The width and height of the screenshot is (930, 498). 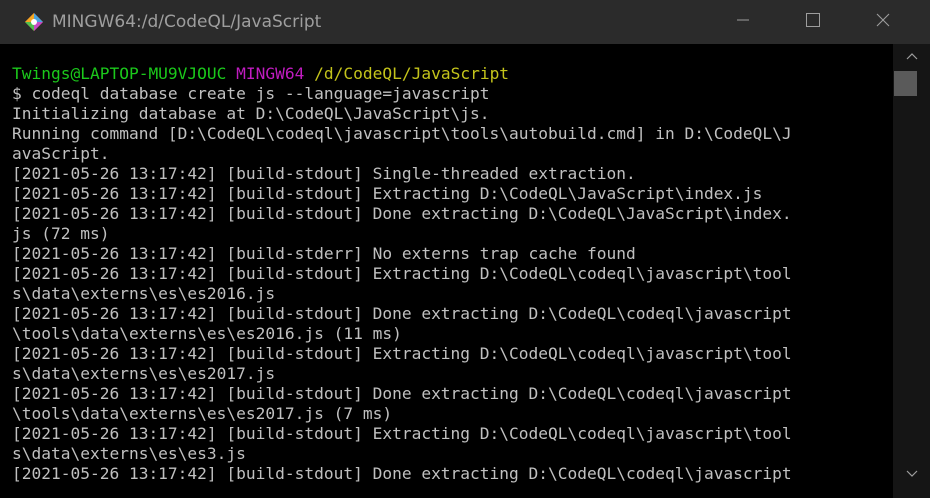 I want to click on output-line: s\data\externs\es\es2017.js, so click(x=144, y=373).